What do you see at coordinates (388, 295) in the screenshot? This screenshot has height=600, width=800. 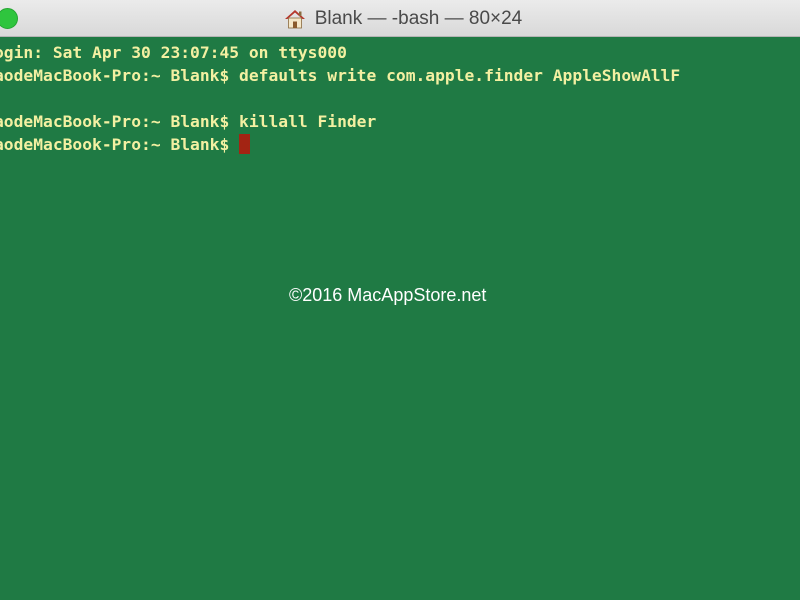 I see `watermark: ©2016 MacAppStore.net` at bounding box center [388, 295].